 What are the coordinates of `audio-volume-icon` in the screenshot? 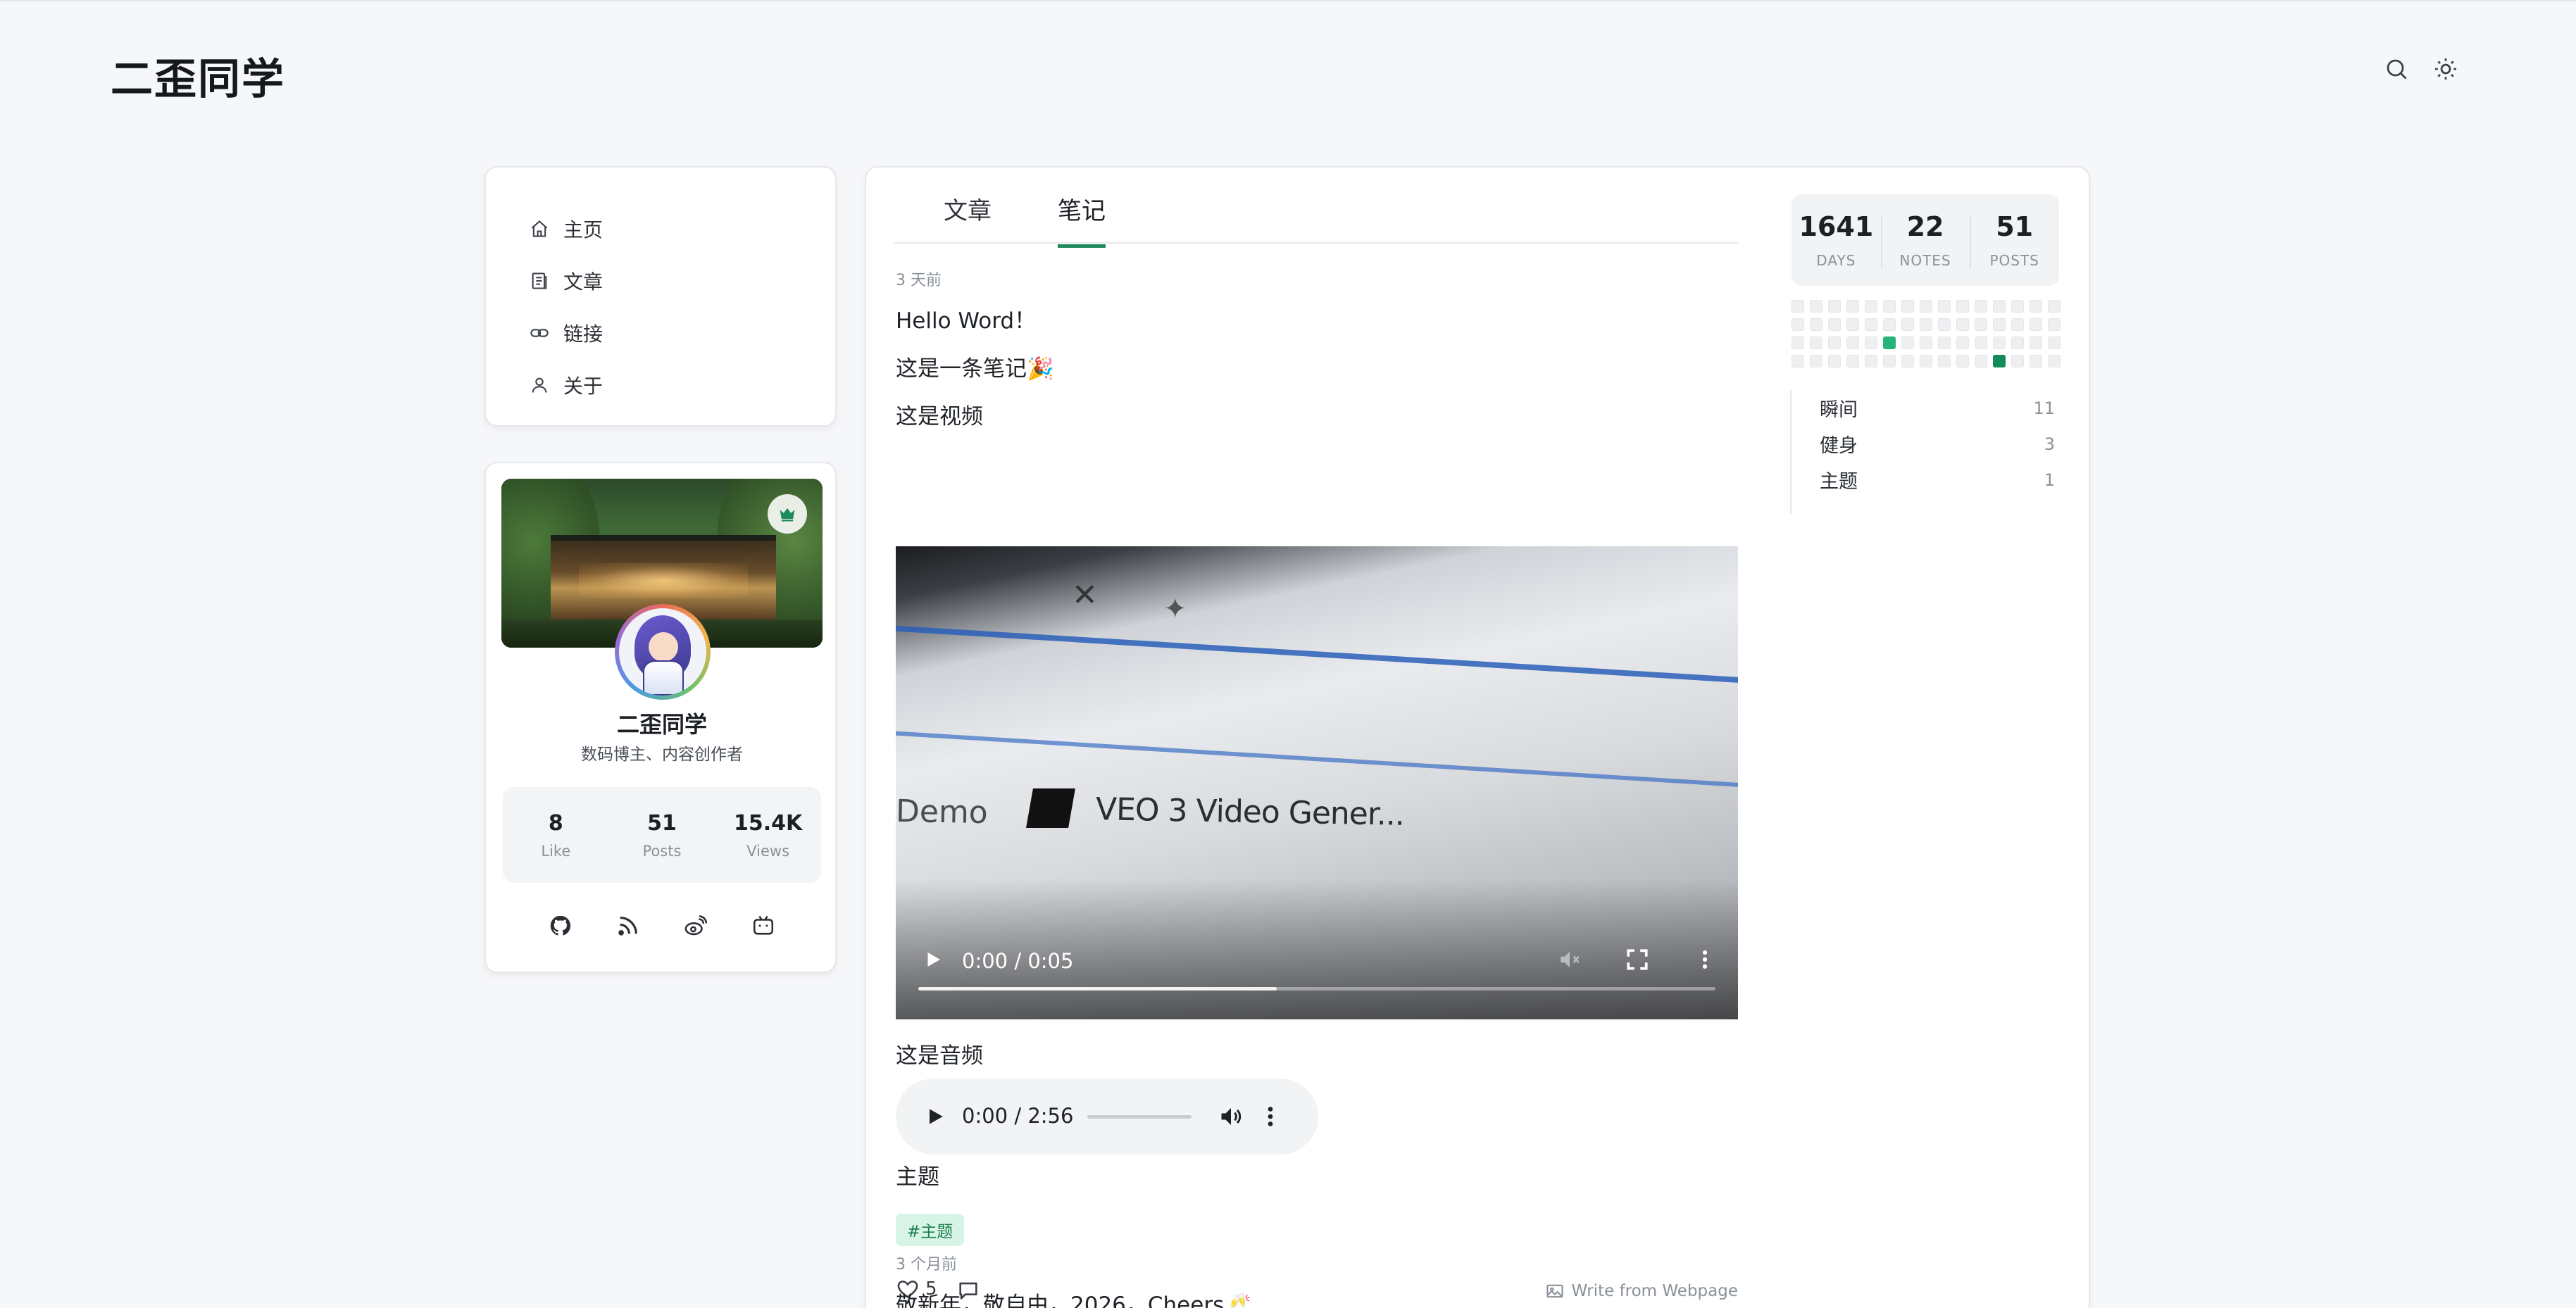 It's located at (1231, 1116).